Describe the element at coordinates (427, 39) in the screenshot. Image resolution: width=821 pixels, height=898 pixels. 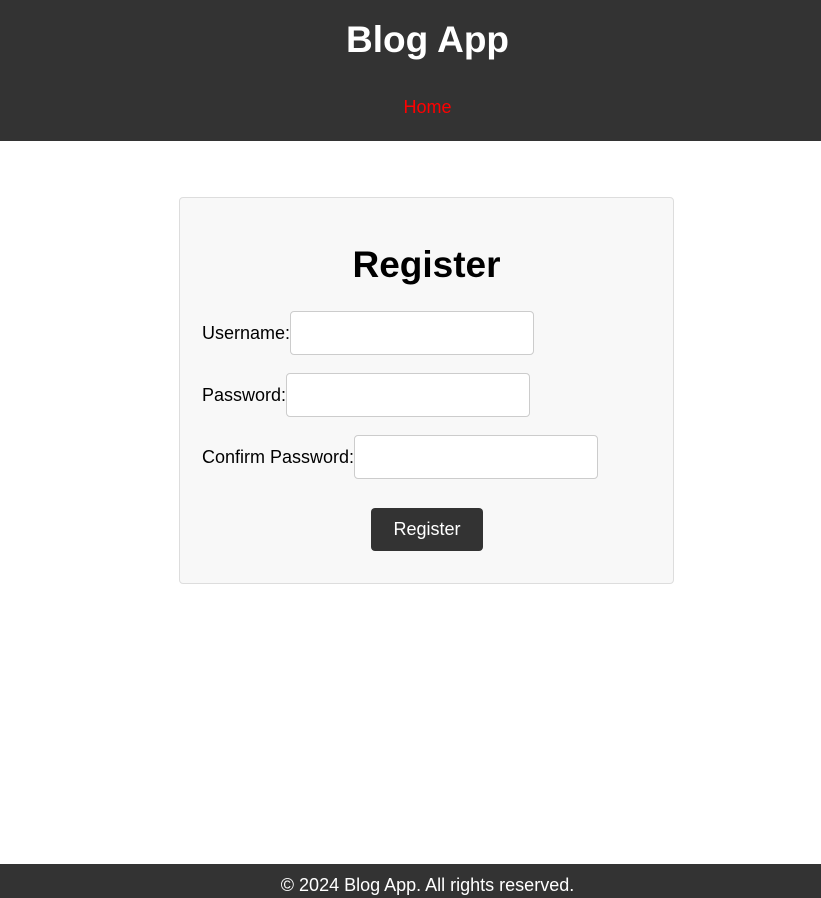
I see `app-title: Blog App` at that location.